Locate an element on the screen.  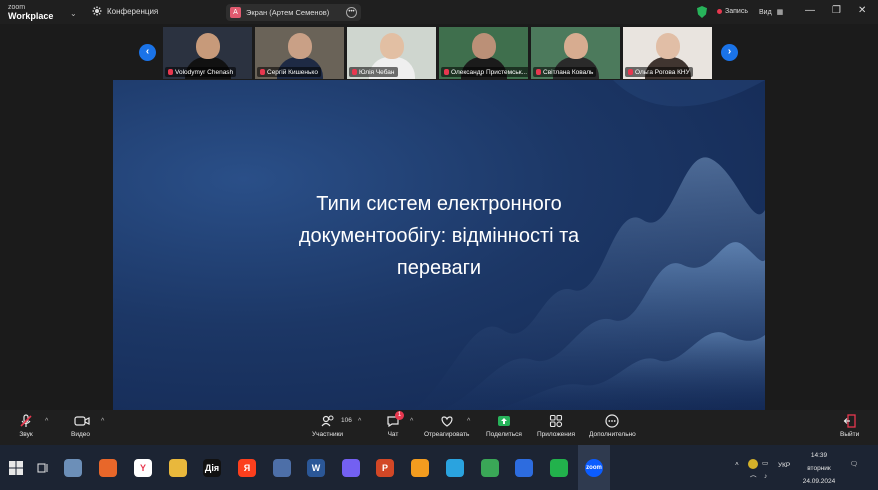
encryption-shield-icon is located at coordinates (702, 12).